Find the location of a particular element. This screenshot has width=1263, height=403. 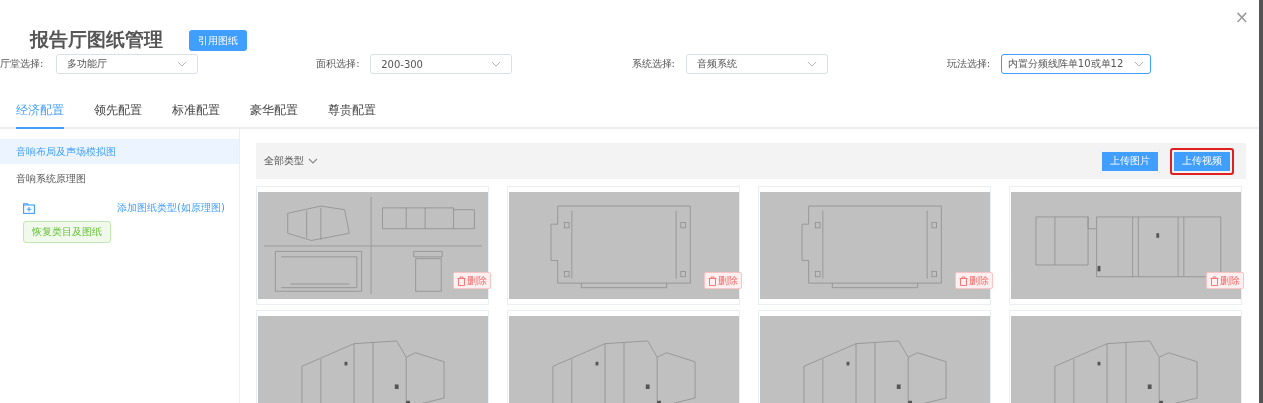

upload-button: 上传视频 is located at coordinates (1202, 161).